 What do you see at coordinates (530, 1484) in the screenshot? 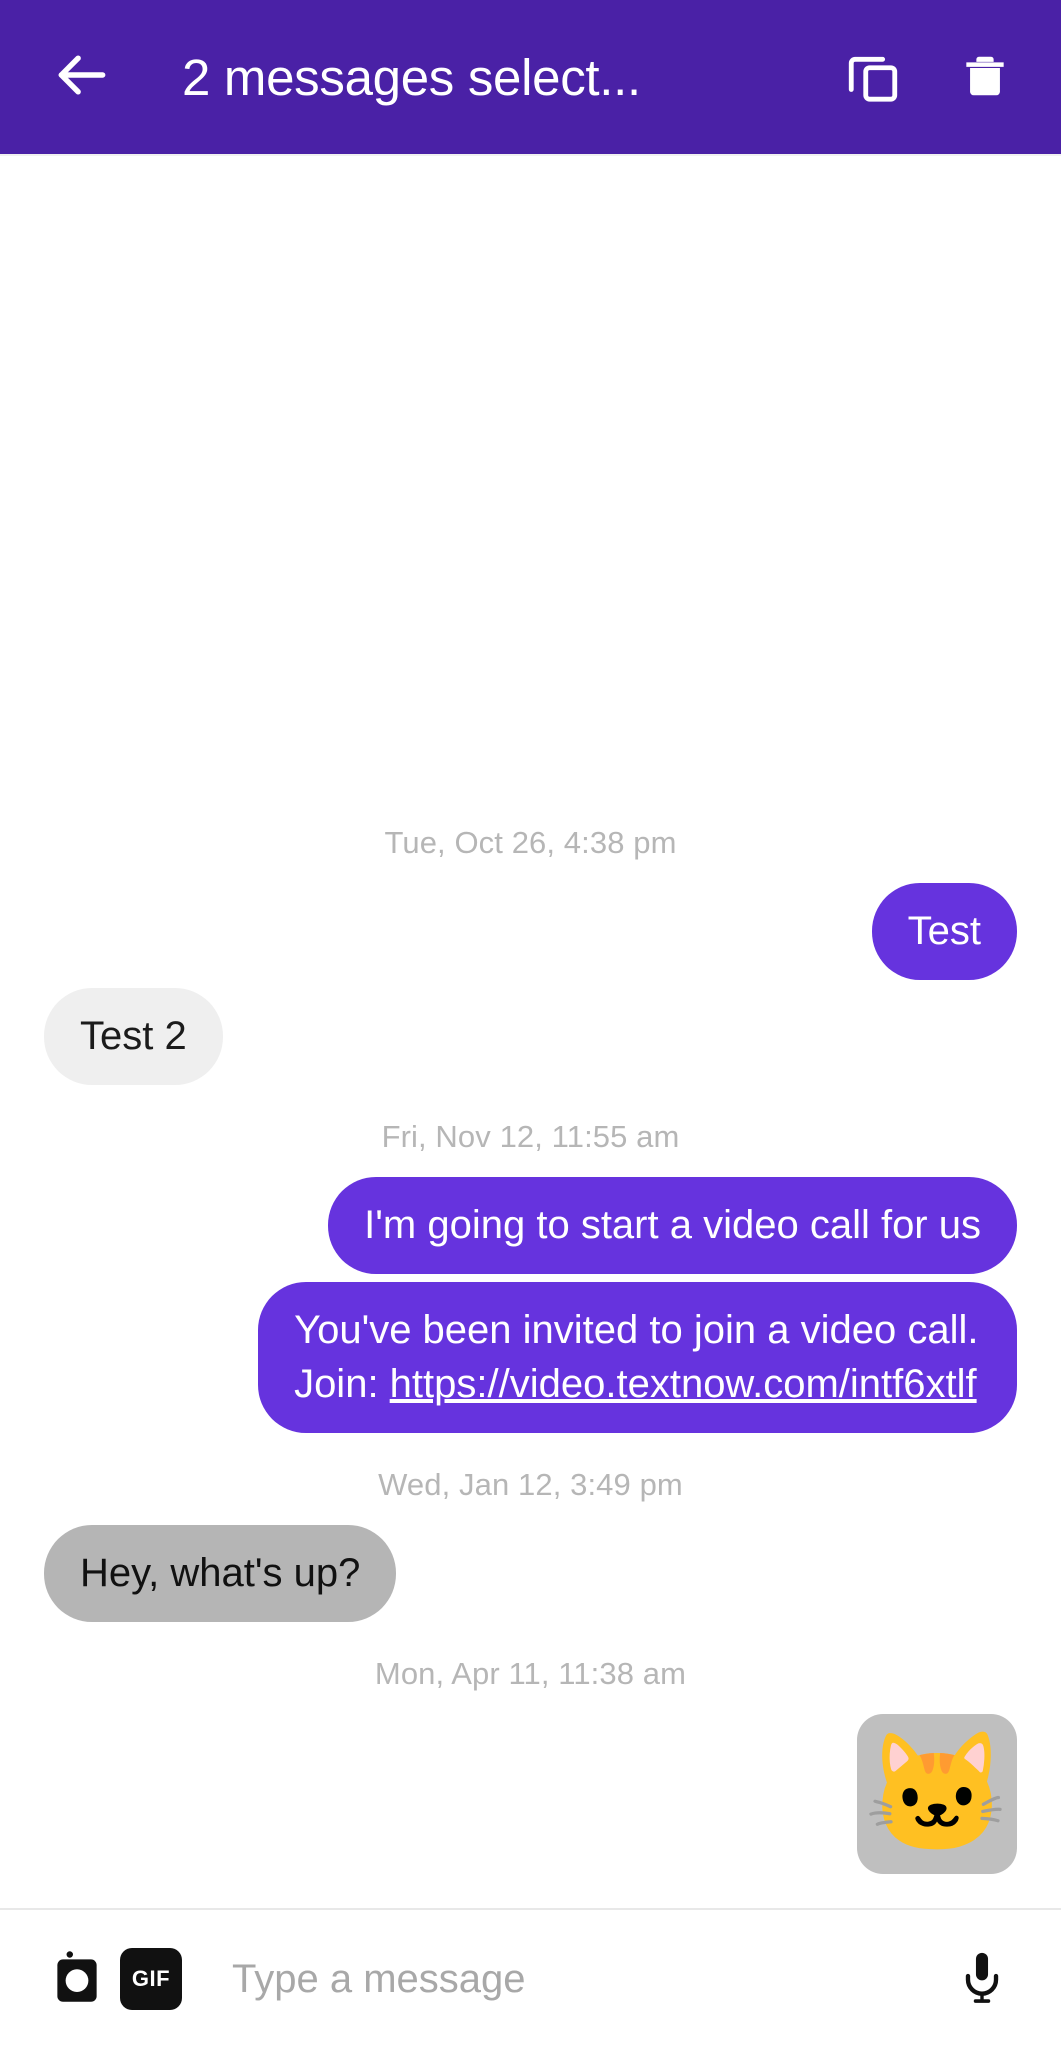
I see `timestamp-divider: Wed, Jan 12, 3:49 pm` at bounding box center [530, 1484].